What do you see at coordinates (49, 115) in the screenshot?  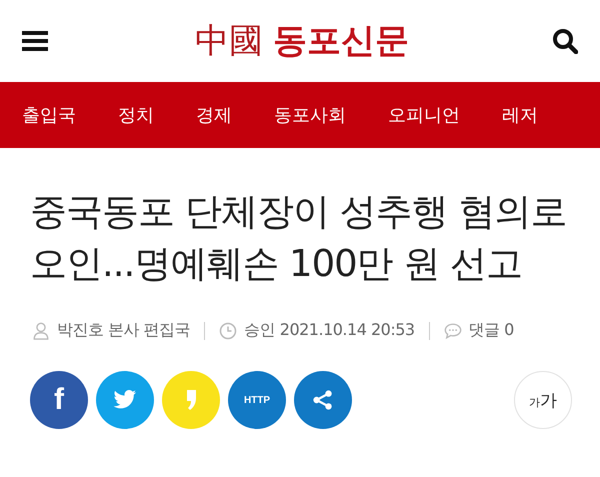 I see `nav-link: 출입국` at bounding box center [49, 115].